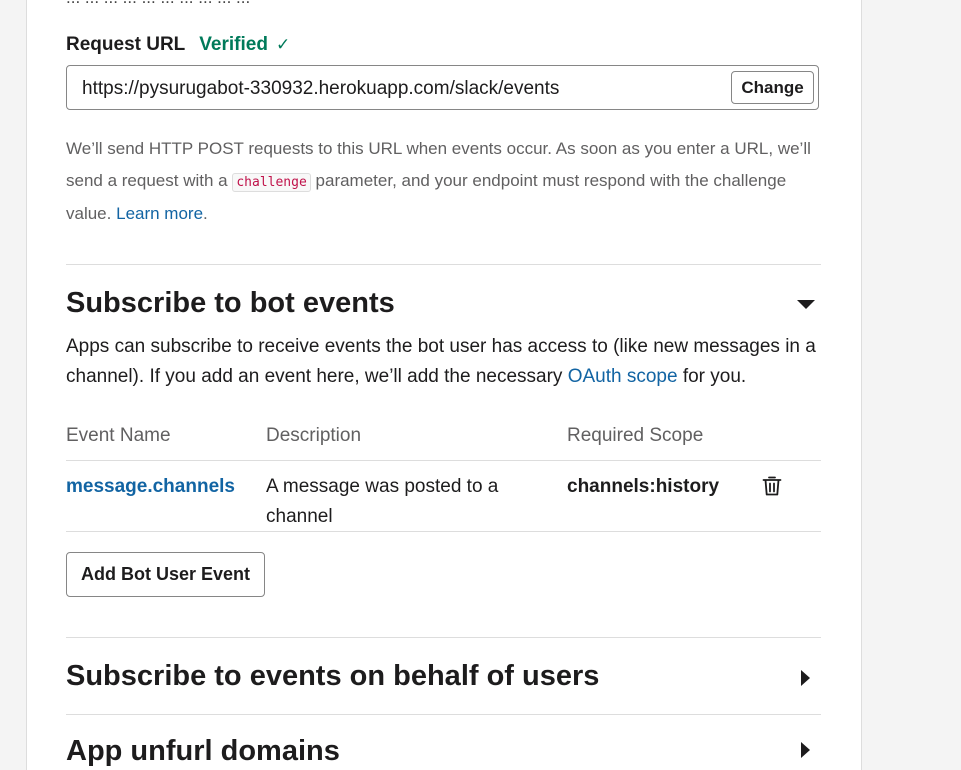  I want to click on column-header-event-name: Event Name, so click(118, 435).